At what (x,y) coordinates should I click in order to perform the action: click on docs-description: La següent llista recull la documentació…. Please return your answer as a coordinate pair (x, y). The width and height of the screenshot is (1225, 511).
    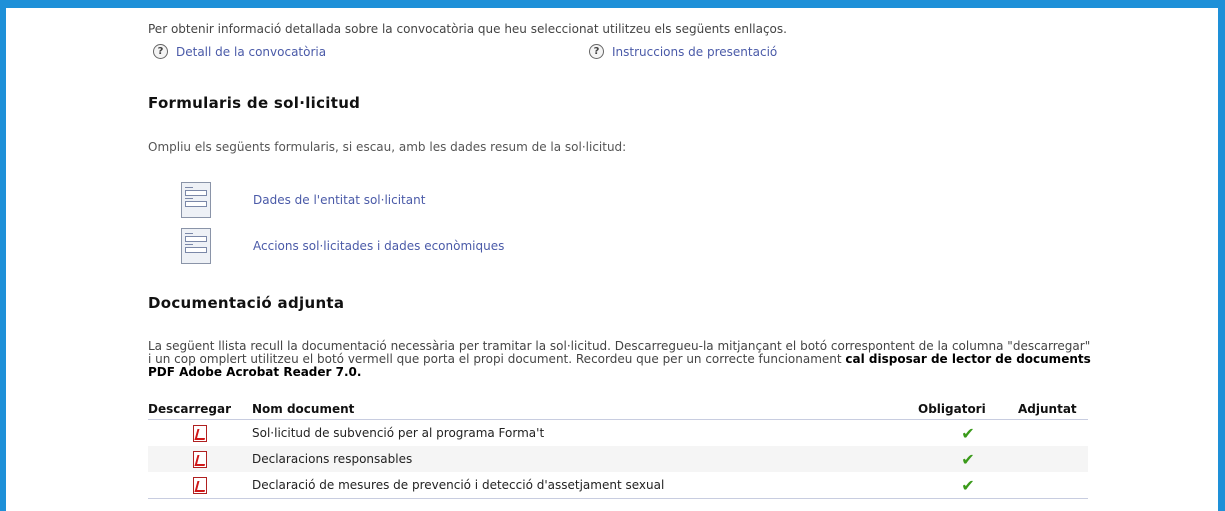
    Looking at the image, I should click on (620, 359).